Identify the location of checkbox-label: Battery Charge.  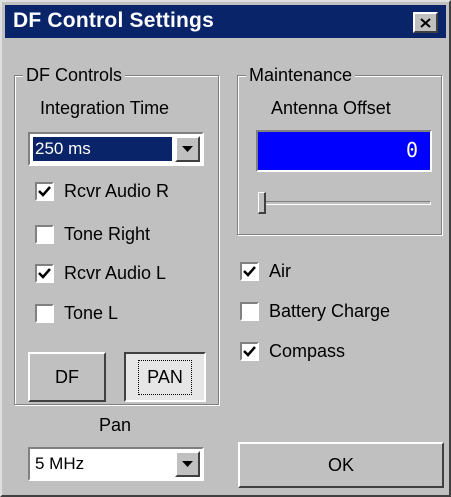
(330, 310).